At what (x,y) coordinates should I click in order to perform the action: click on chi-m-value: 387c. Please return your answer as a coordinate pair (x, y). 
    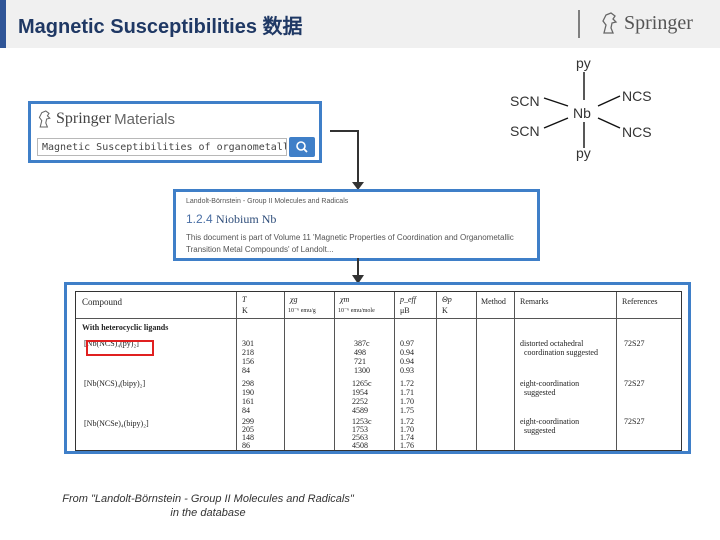
    Looking at the image, I should click on (362, 343).